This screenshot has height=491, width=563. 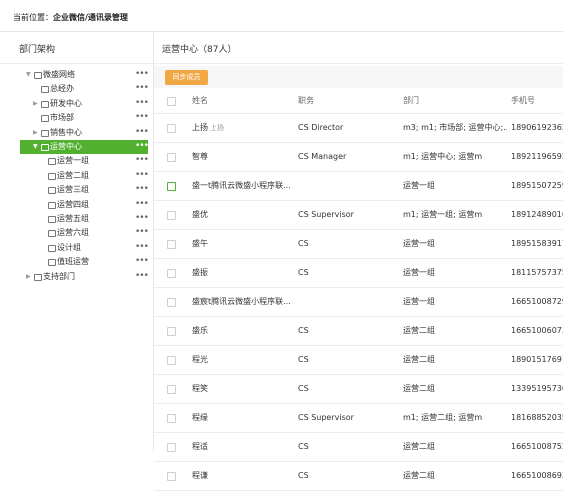 I want to click on table-row: 盛宸t腾讯云微盛小程序联... 运营一组 16651008729, so click(x=358, y=302).